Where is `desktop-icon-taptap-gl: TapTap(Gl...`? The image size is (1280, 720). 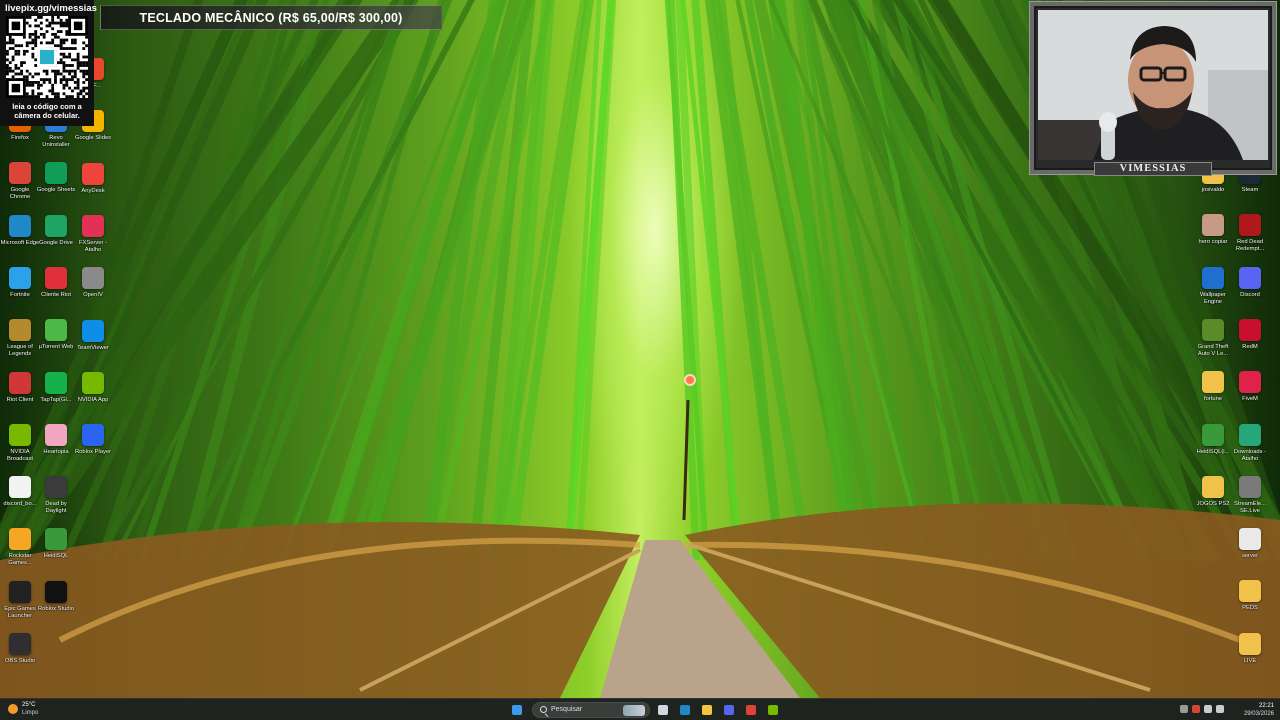
desktop-icon-taptap-gl: TapTap(Gl... is located at coordinates (56, 396).